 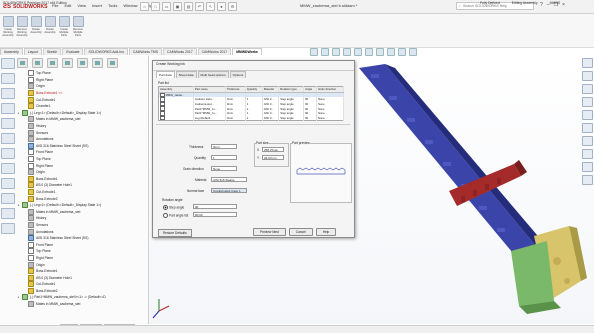 I want to click on select-icon: ↖, so click(x=210, y=6).